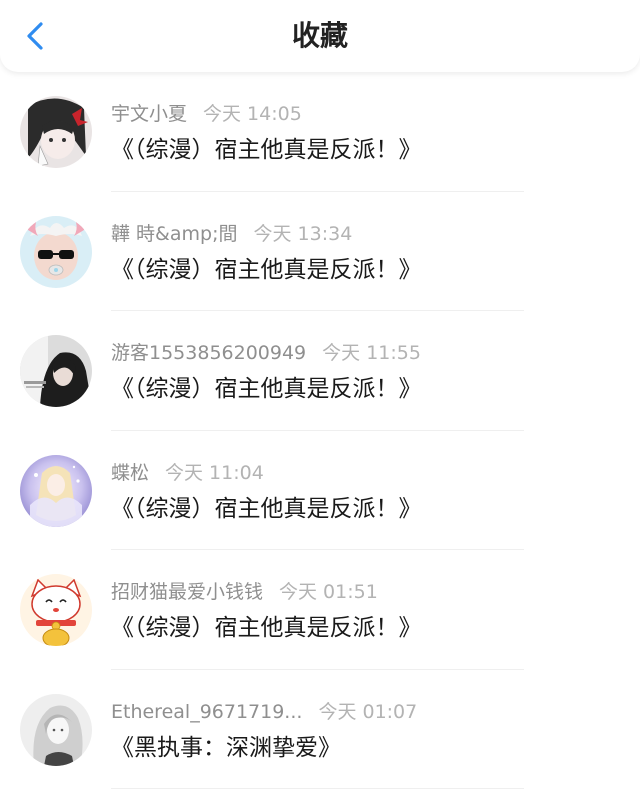  I want to click on timestamp: 今天 01:07, so click(368, 711).